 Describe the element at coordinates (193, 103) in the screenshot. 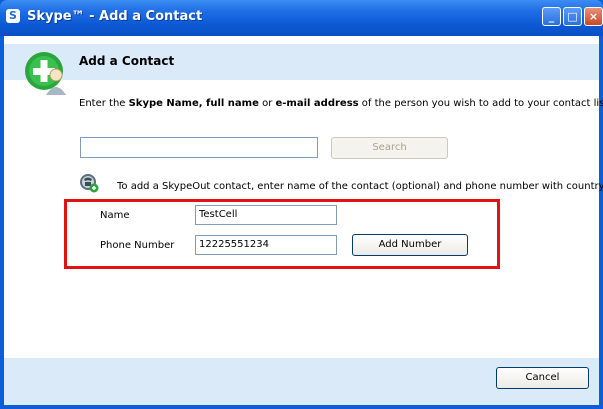

I see `instructions-skype-name: Skype Name, full name` at that location.